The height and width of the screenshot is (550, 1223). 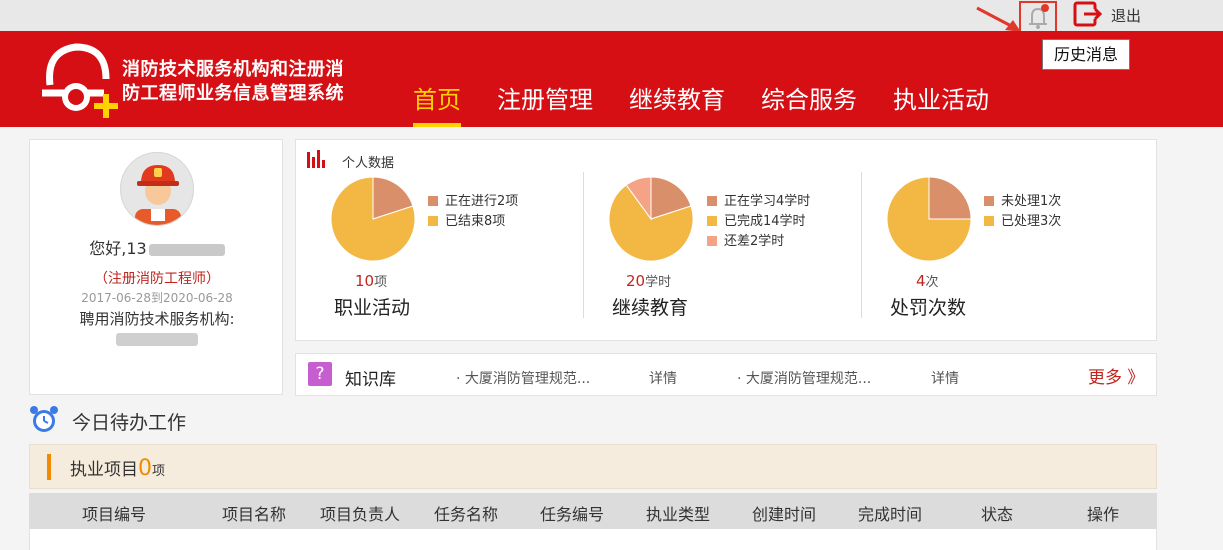 I want to click on active-nav-indicator, so click(x=437, y=125).